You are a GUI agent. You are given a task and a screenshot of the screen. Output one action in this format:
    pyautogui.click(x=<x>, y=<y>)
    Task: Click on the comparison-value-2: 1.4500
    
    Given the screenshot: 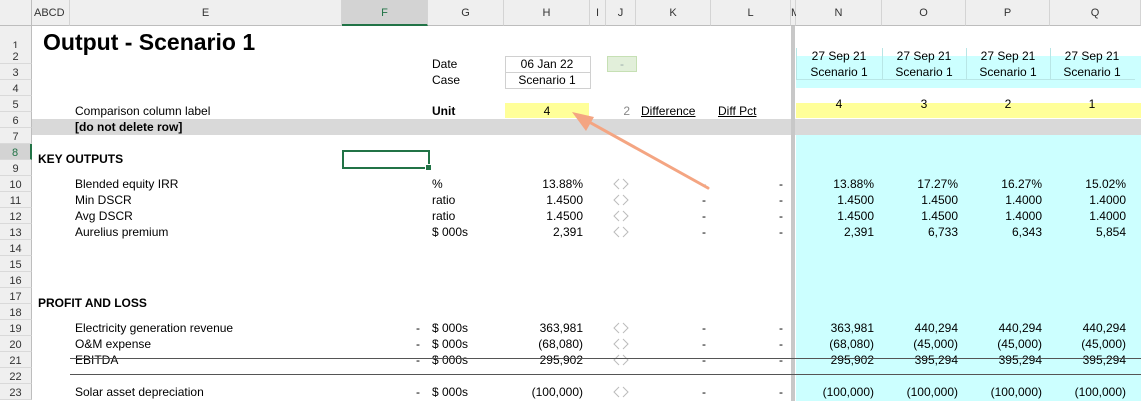 What is the action you would take?
    pyautogui.click(x=939, y=216)
    